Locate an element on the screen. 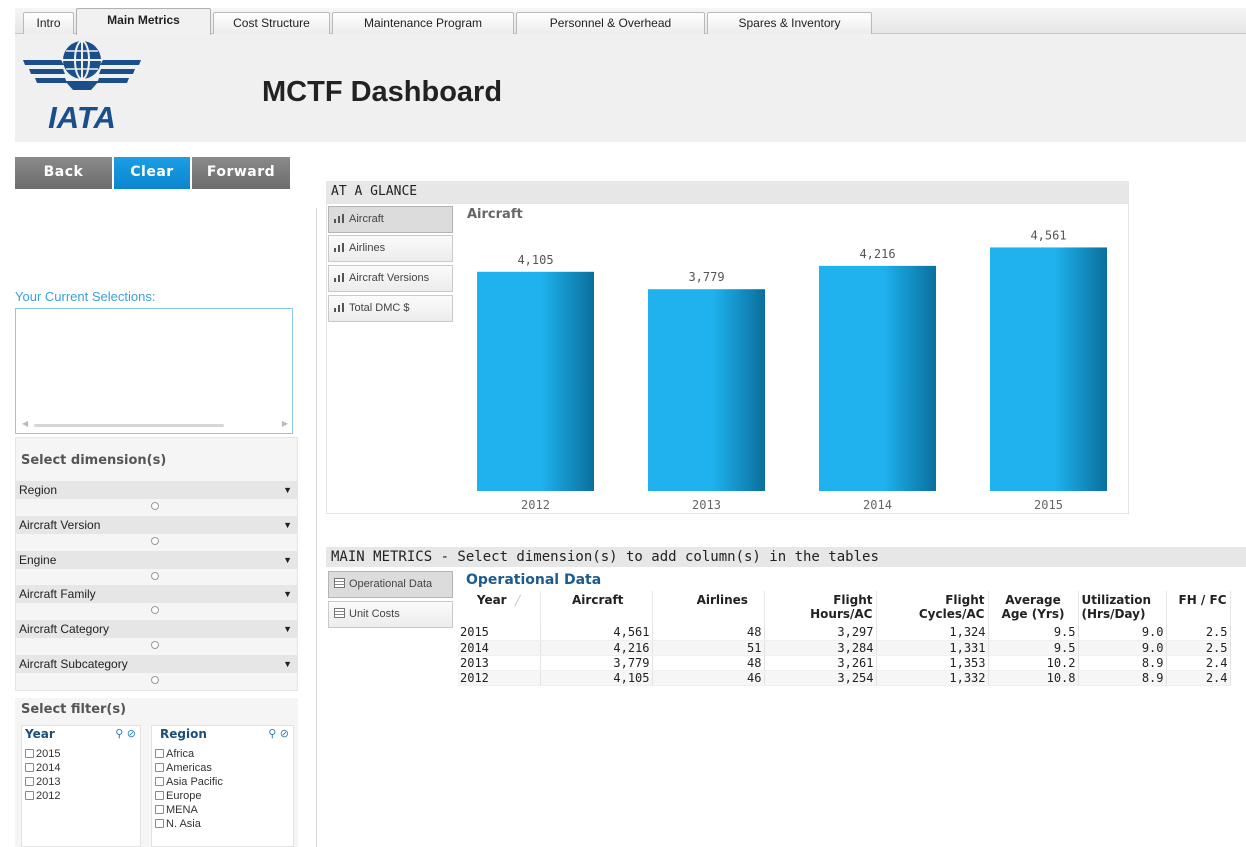 This screenshot has height=847, width=1246. aircraft-subcategory-dropdown: Aircraft Subcategory ▼ is located at coordinates (156, 664).